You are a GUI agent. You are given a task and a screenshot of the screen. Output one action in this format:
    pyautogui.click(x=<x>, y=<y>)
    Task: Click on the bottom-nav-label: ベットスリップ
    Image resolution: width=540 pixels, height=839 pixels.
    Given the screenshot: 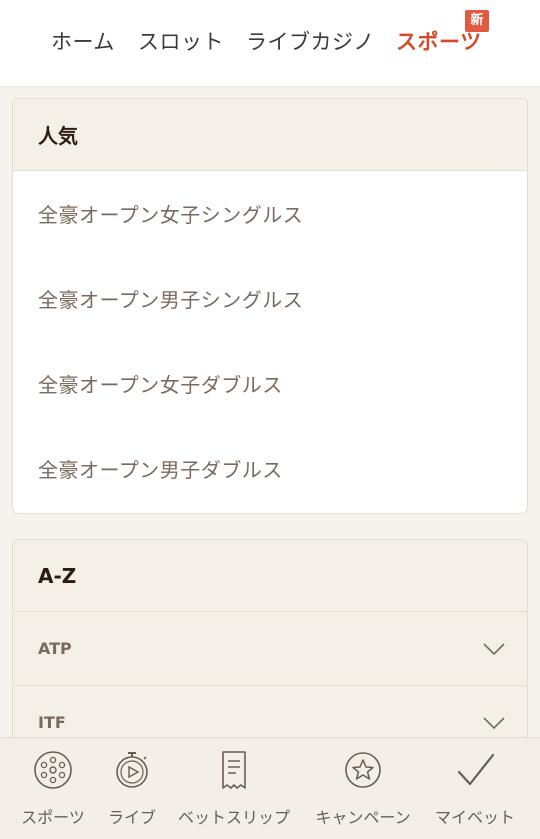 What is the action you would take?
    pyautogui.click(x=234, y=817)
    